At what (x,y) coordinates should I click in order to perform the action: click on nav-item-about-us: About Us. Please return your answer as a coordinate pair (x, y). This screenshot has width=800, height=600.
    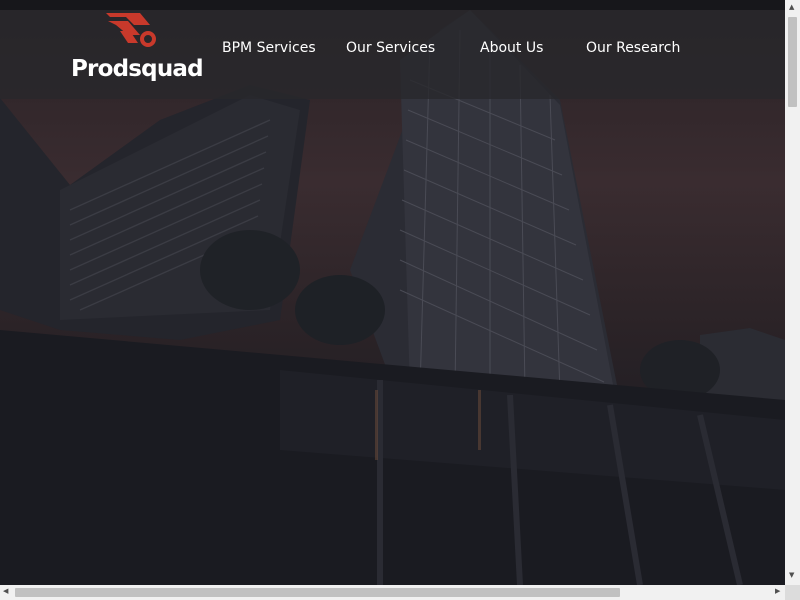
    Looking at the image, I should click on (511, 48).